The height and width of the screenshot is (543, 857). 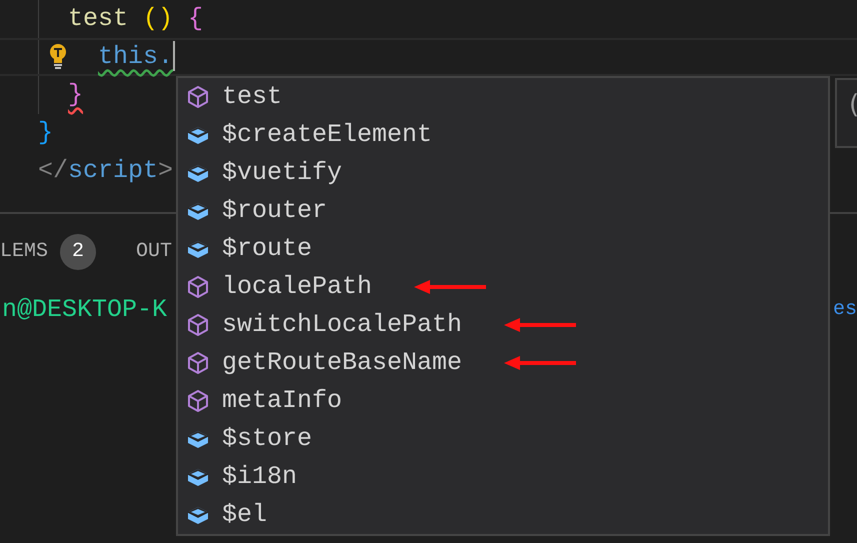 I want to click on suggestion-item: $route, so click(x=503, y=249).